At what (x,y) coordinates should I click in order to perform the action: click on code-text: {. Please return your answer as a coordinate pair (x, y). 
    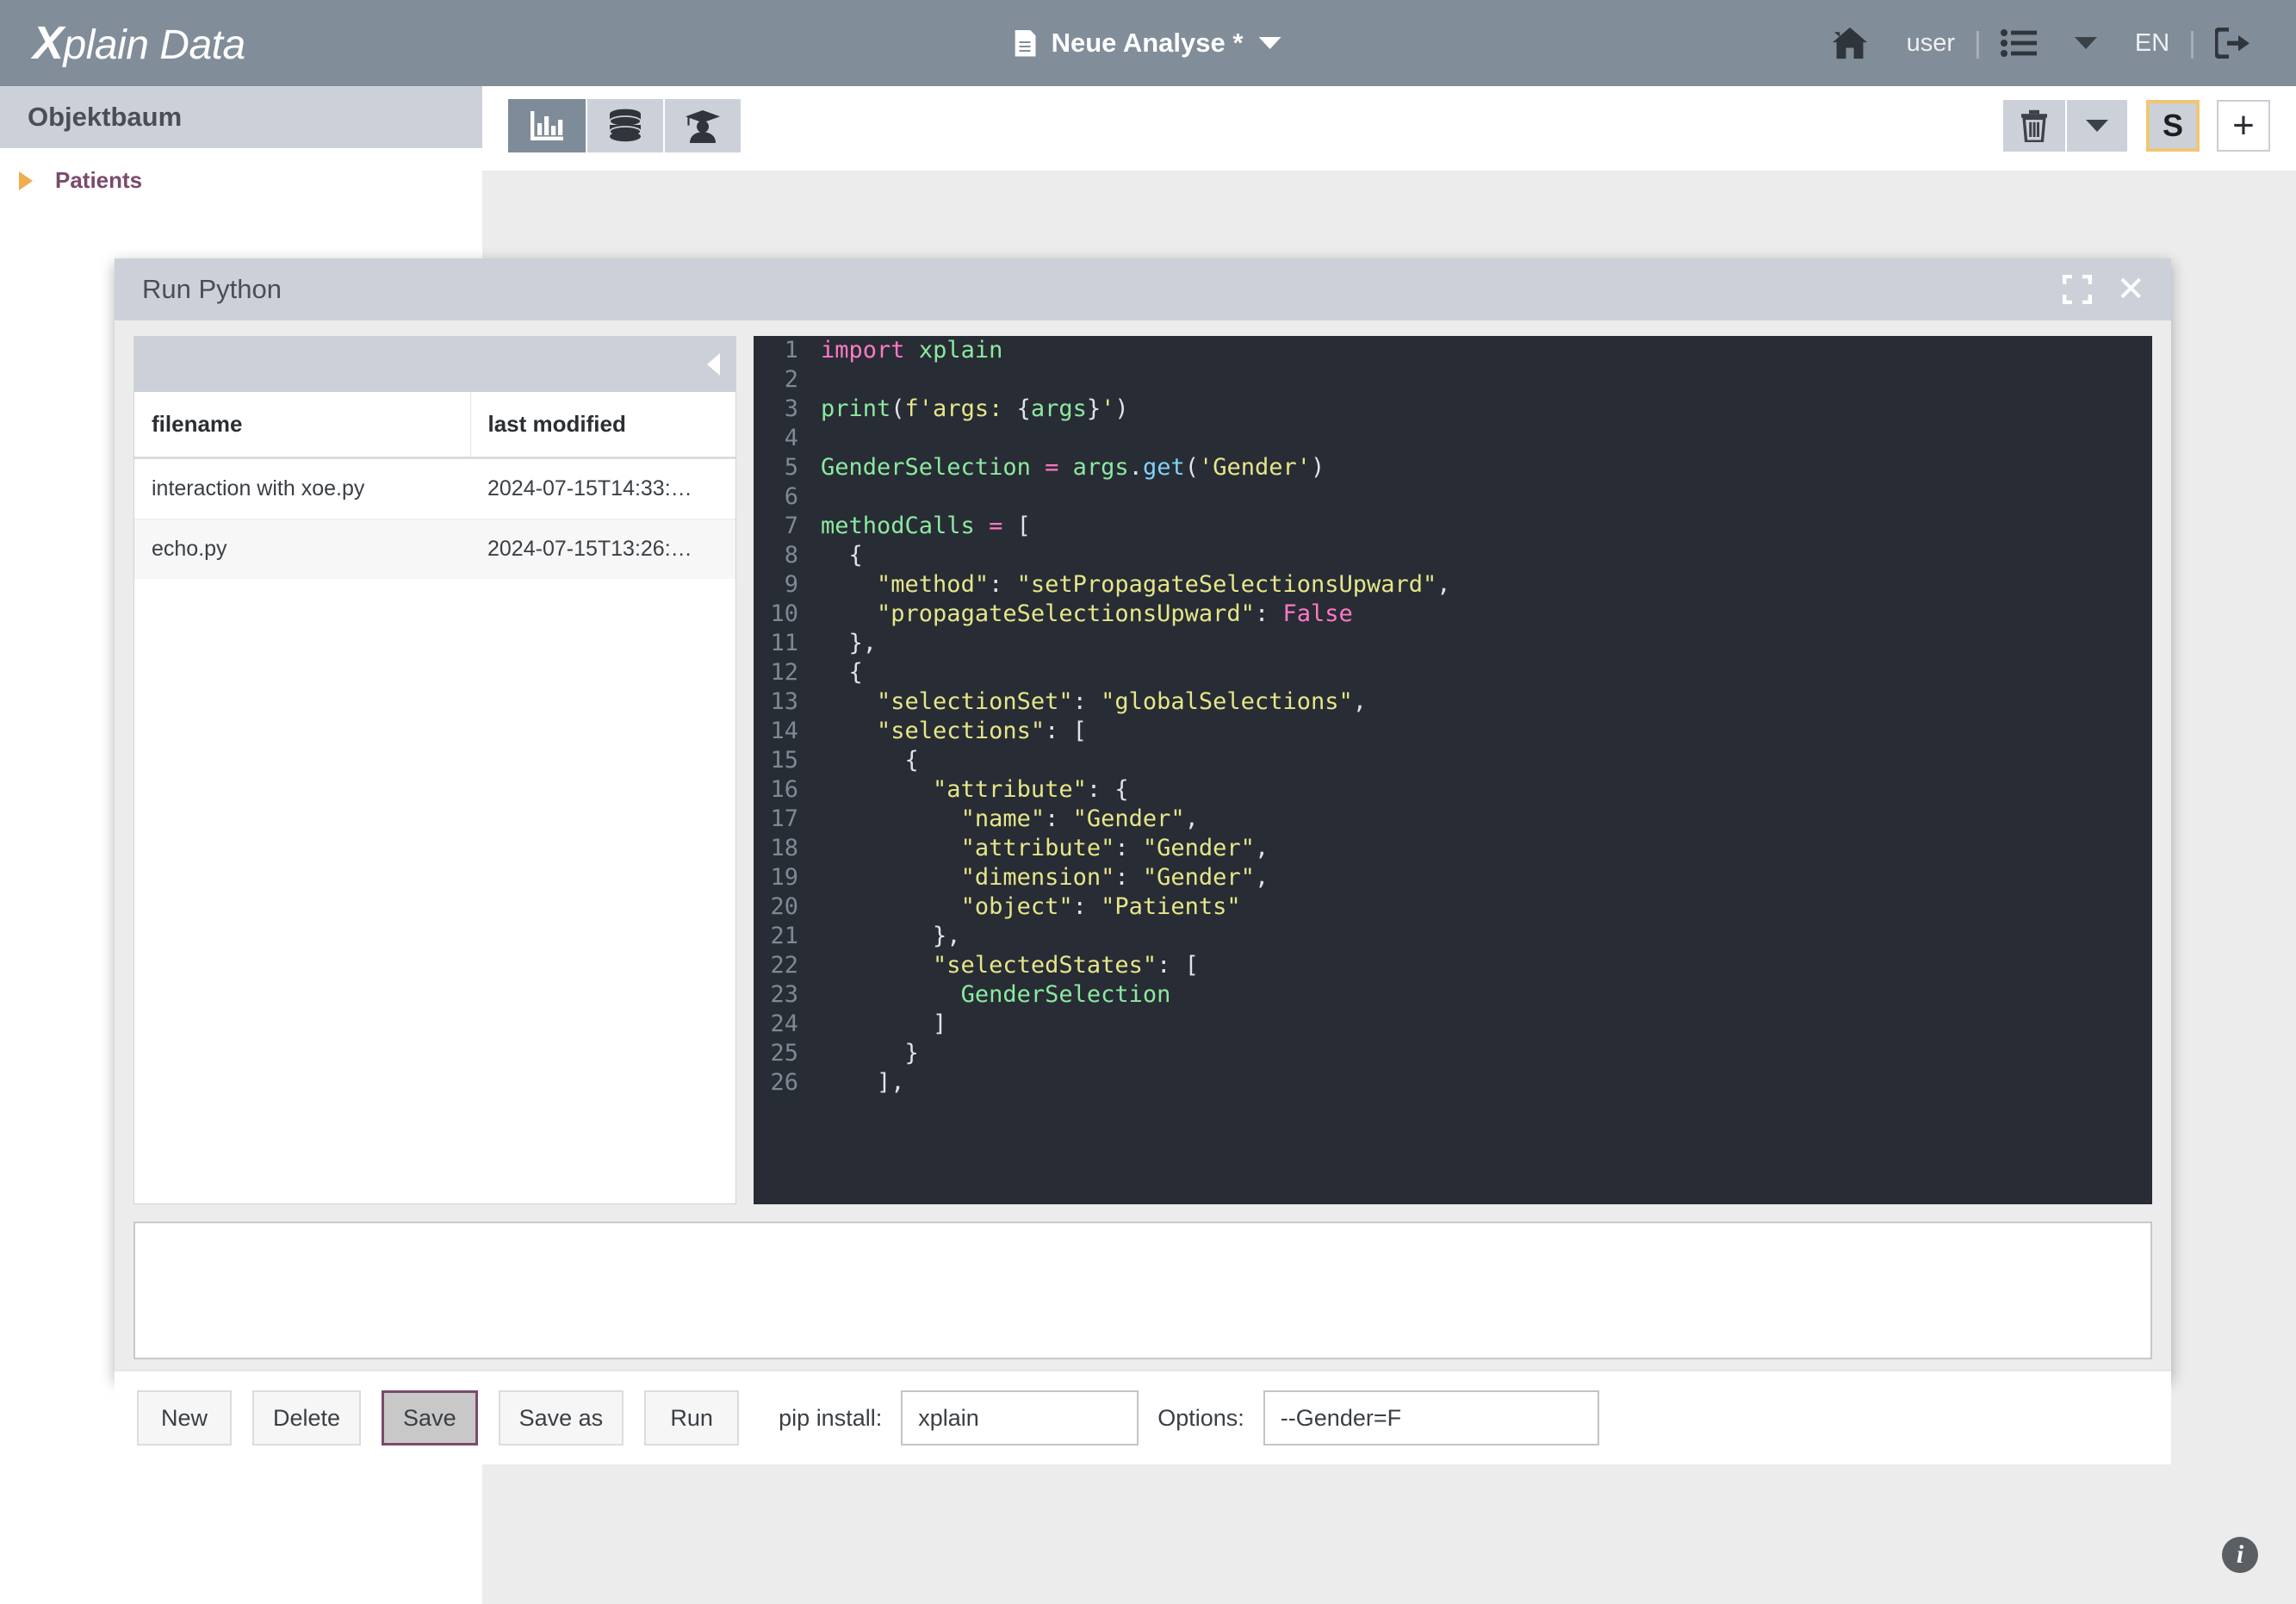
    Looking at the image, I should click on (842, 555).